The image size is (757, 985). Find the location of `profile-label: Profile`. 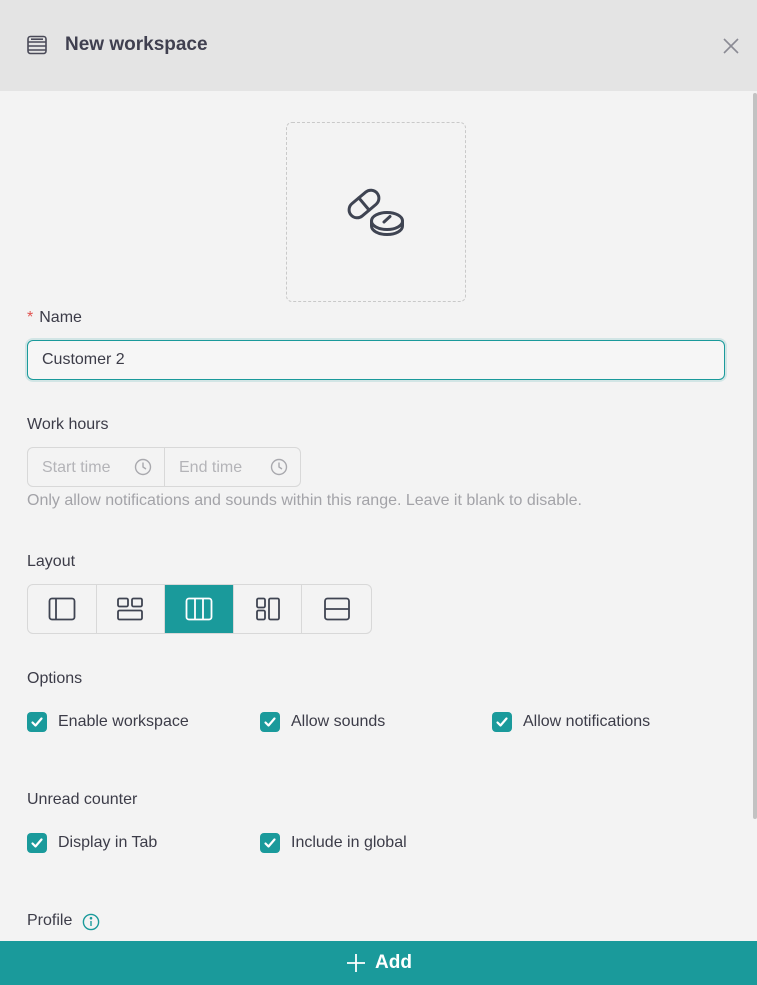

profile-label: Profile is located at coordinates (50, 920).